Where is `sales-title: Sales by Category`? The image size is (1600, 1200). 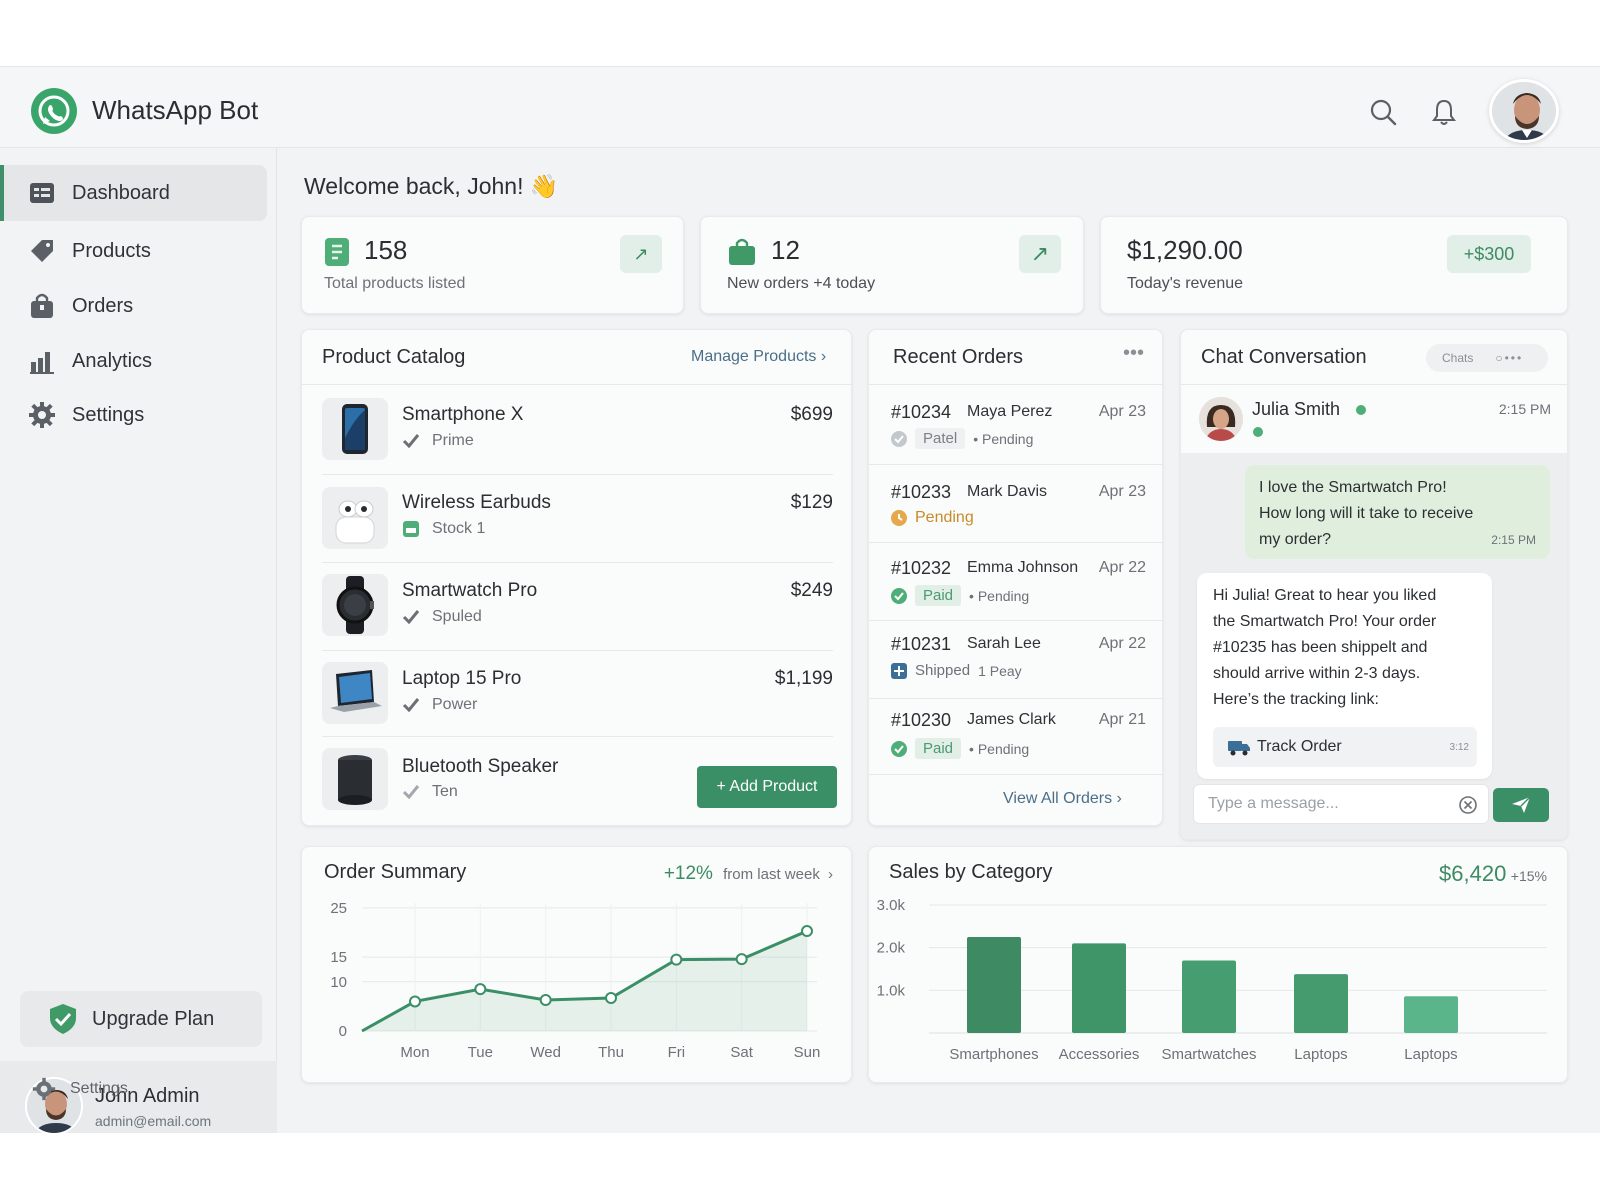 sales-title: Sales by Category is located at coordinates (971, 872).